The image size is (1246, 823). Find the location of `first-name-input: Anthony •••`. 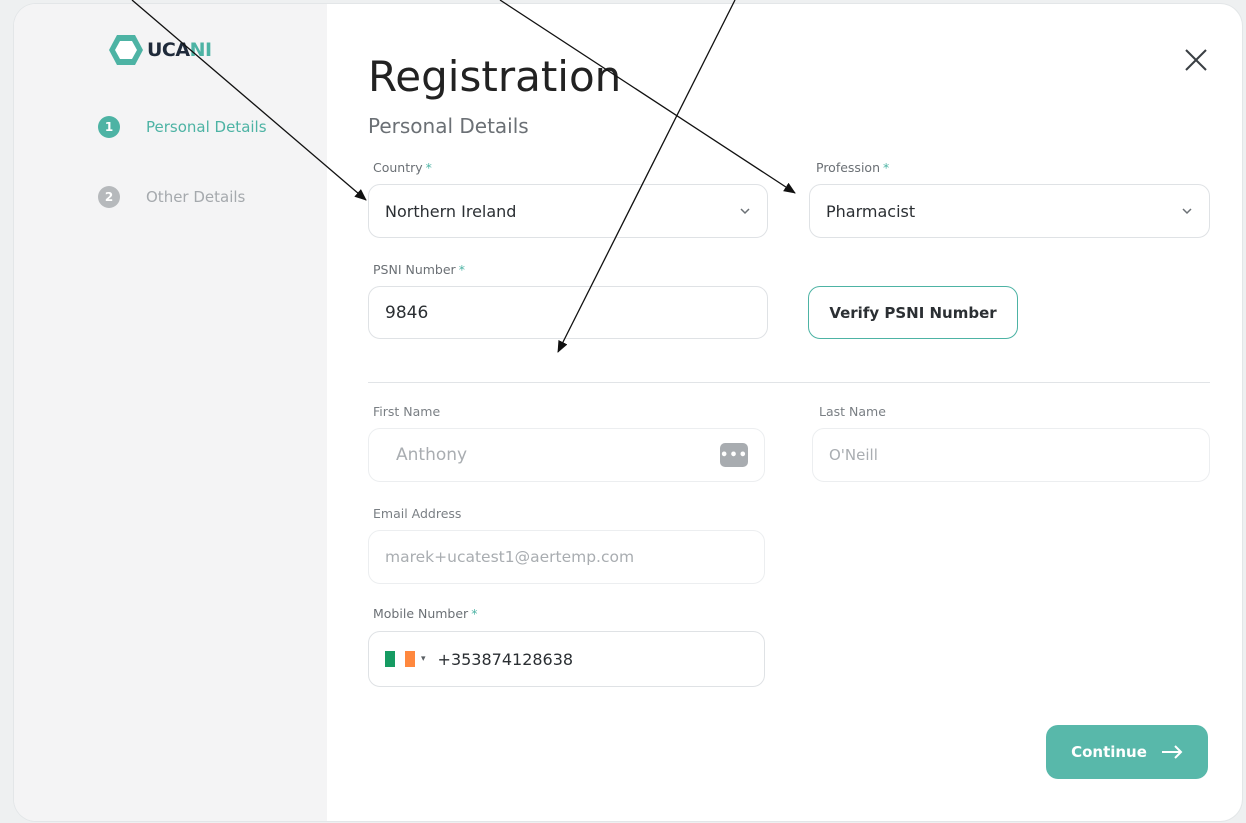

first-name-input: Anthony ••• is located at coordinates (566, 455).